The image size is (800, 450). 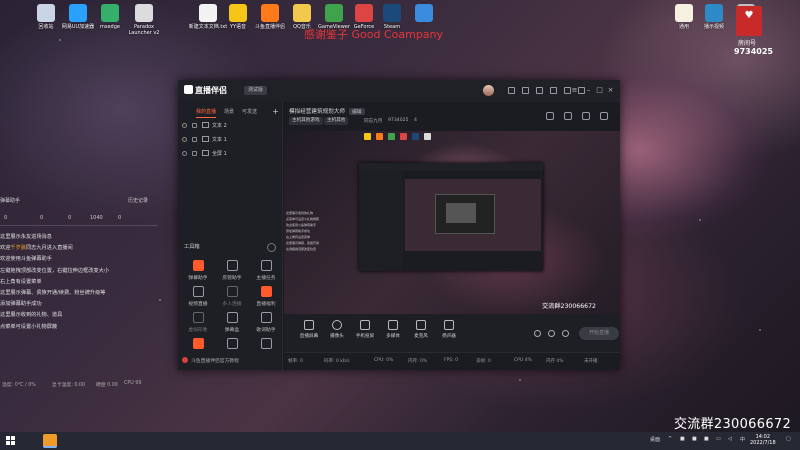 I want to click on chat-history-link: 历史记录, so click(x=138, y=200).